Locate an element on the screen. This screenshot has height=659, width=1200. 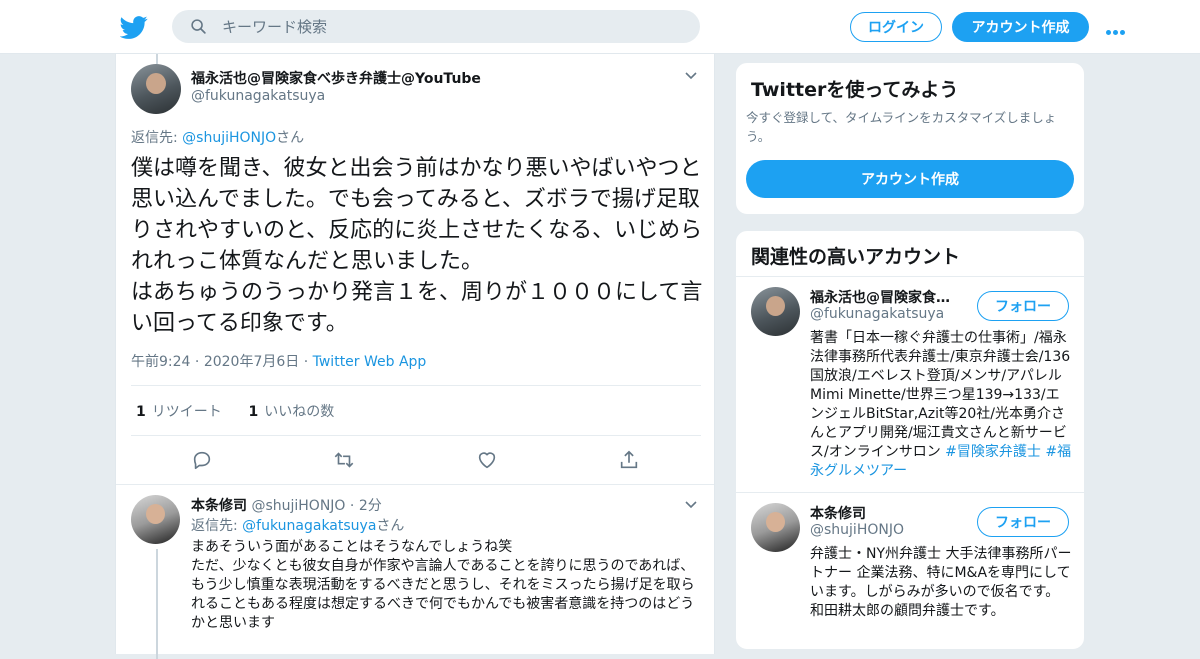
signup-card-subtitle: 今すぐ登録して、タイムラインをカスタマイズしましょう。 is located at coordinates (901, 127).